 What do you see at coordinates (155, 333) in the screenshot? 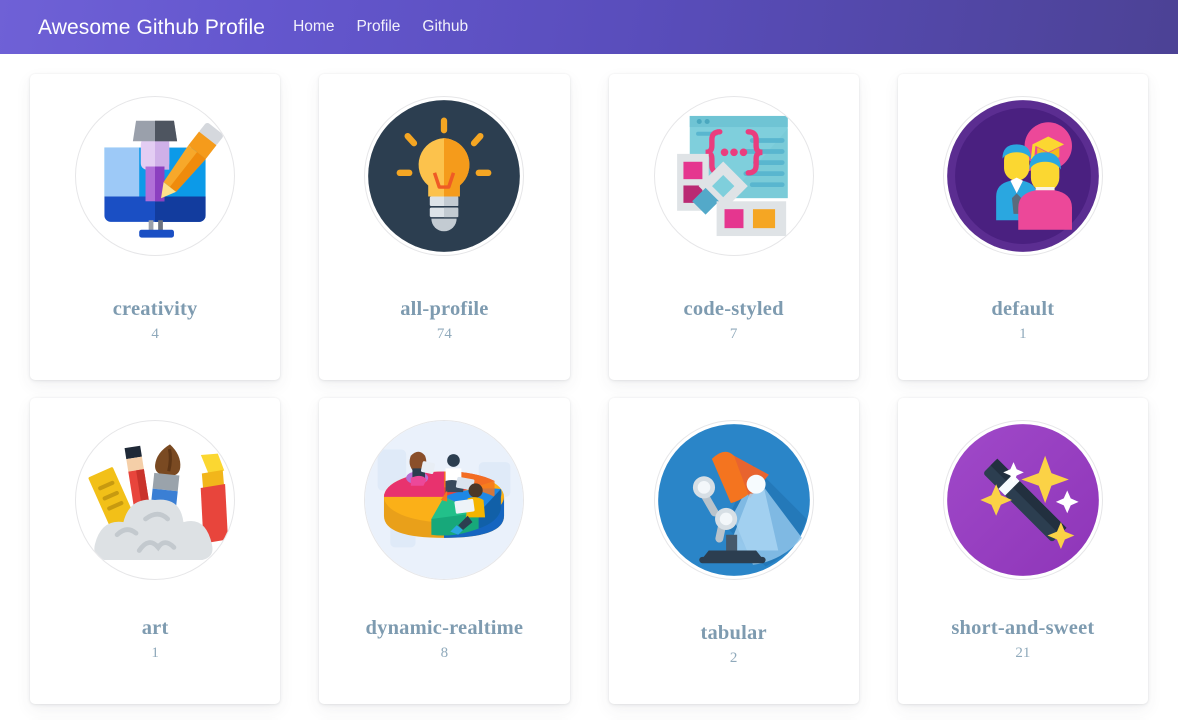
I see `card-count: 4` at bounding box center [155, 333].